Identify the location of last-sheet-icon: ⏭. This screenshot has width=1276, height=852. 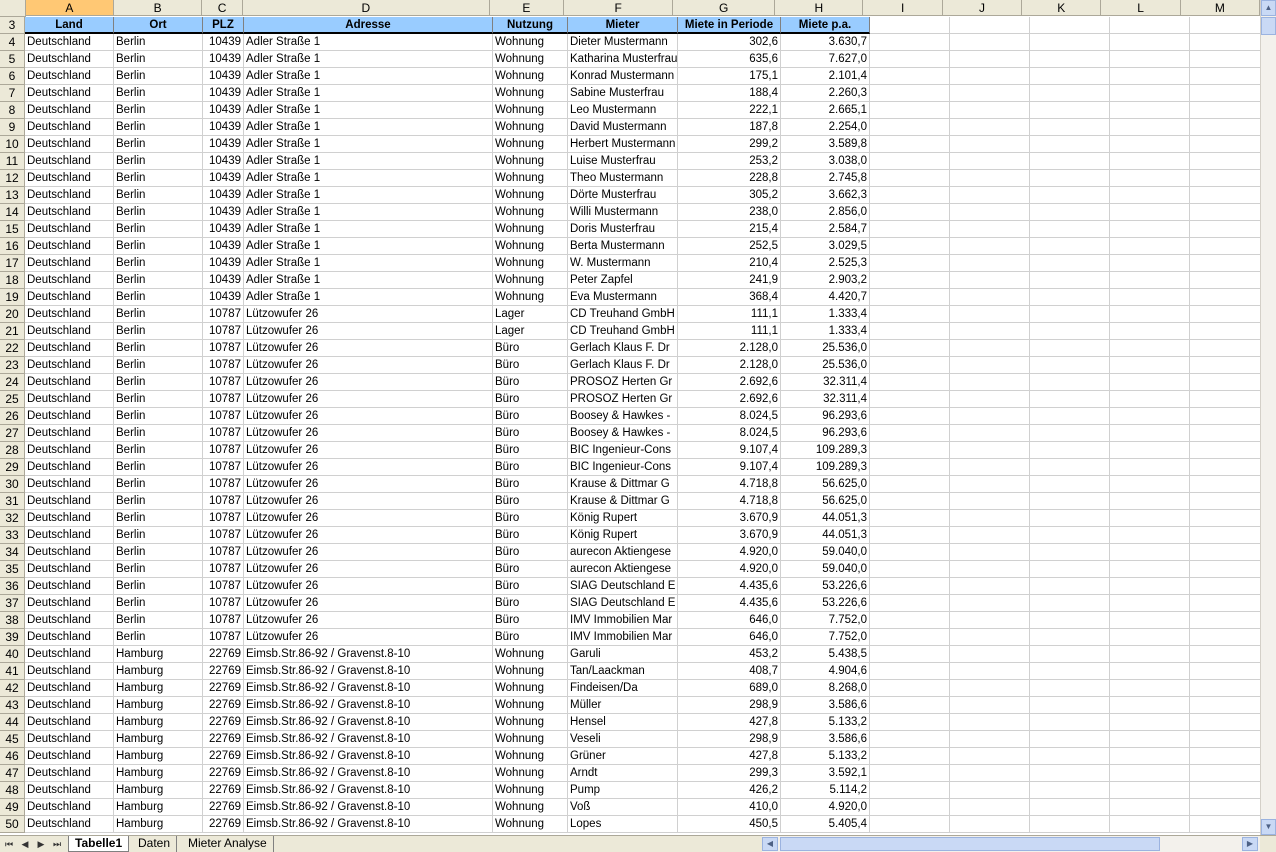
(57, 844).